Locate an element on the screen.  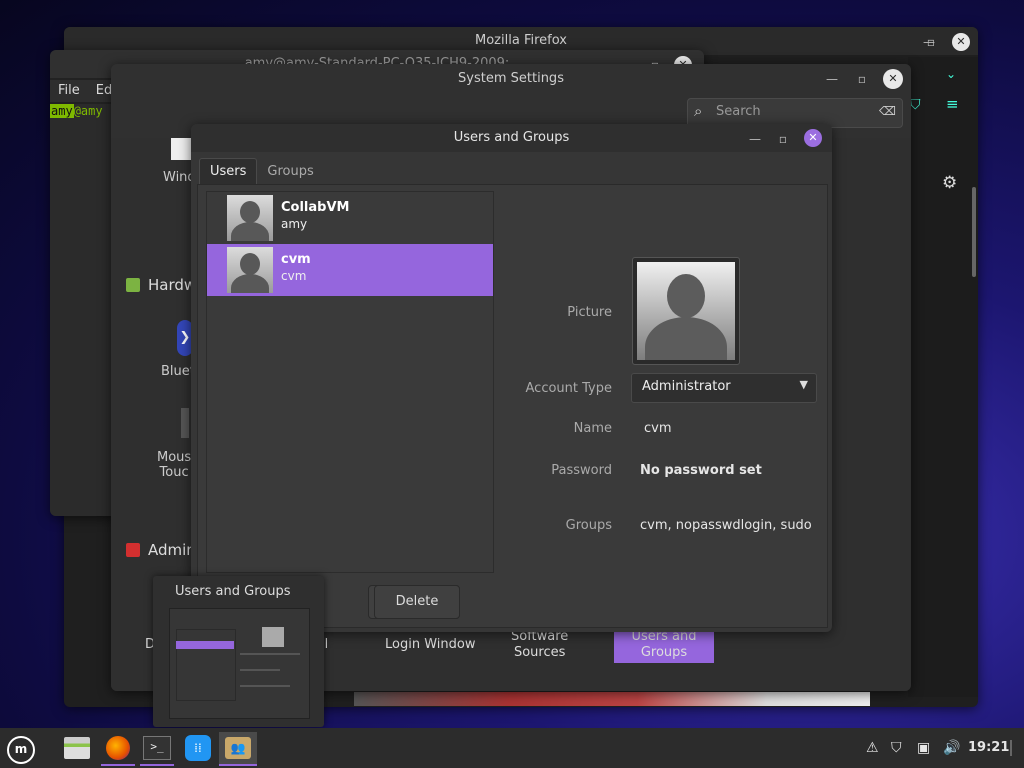
clock: 19:21 is located at coordinates (988, 747).